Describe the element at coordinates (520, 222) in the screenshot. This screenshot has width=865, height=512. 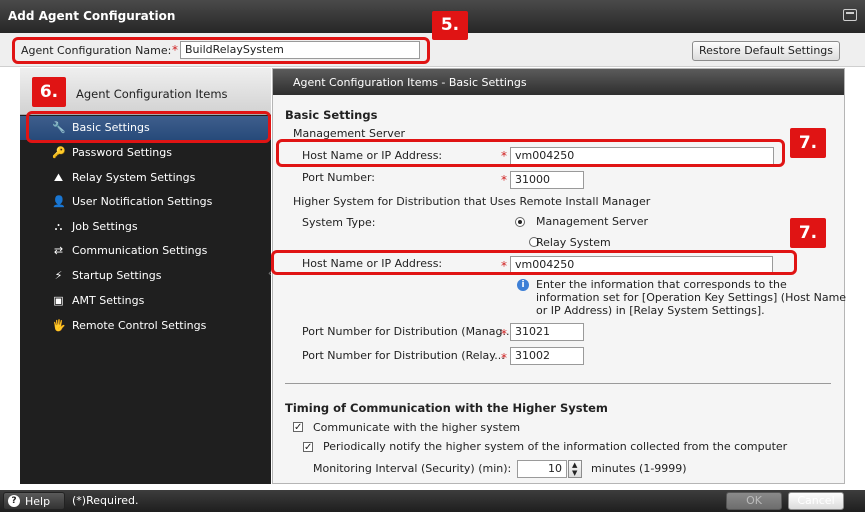
I see `radio-management-server` at that location.